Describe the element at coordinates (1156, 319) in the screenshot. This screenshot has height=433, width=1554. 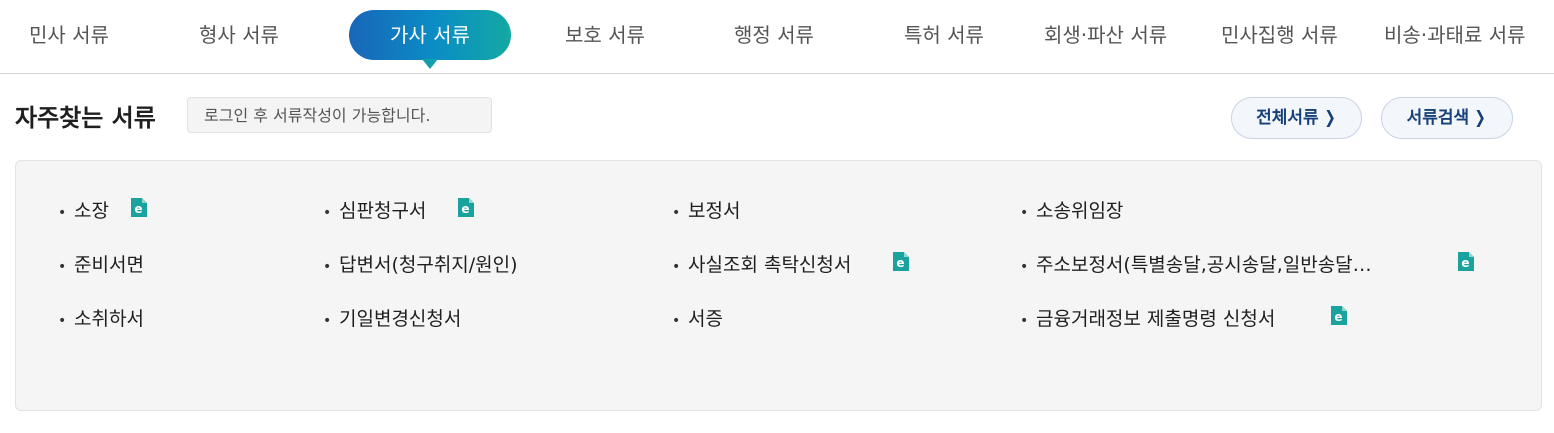
I see `doc-label: 금융거래정보 제출명령 신청서` at that location.